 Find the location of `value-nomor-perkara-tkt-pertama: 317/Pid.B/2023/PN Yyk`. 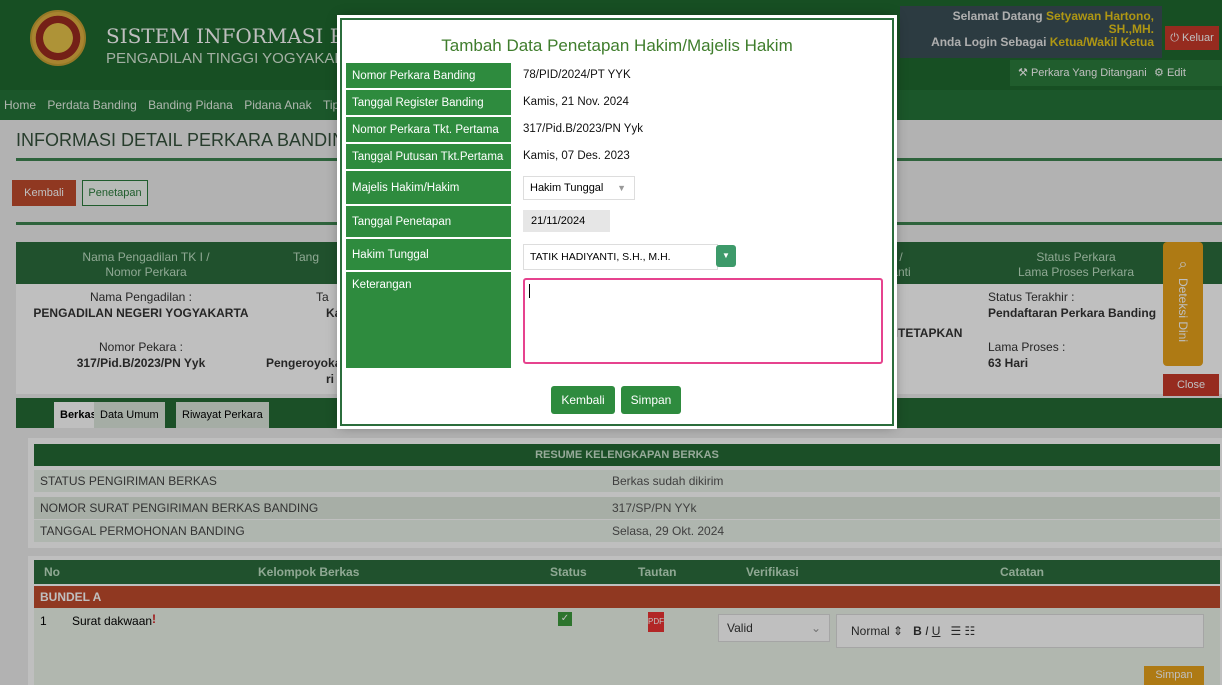

value-nomor-perkara-tkt-pertama: 317/Pid.B/2023/PN Yyk is located at coordinates (583, 129).